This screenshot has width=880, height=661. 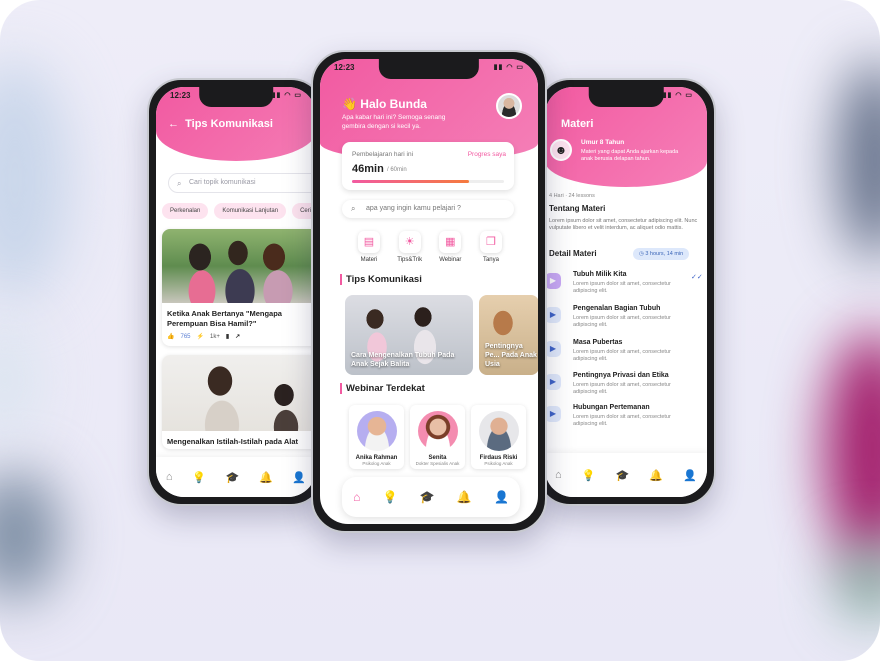 What do you see at coordinates (487, 154) in the screenshot?
I see `progress-link: Progres saya` at bounding box center [487, 154].